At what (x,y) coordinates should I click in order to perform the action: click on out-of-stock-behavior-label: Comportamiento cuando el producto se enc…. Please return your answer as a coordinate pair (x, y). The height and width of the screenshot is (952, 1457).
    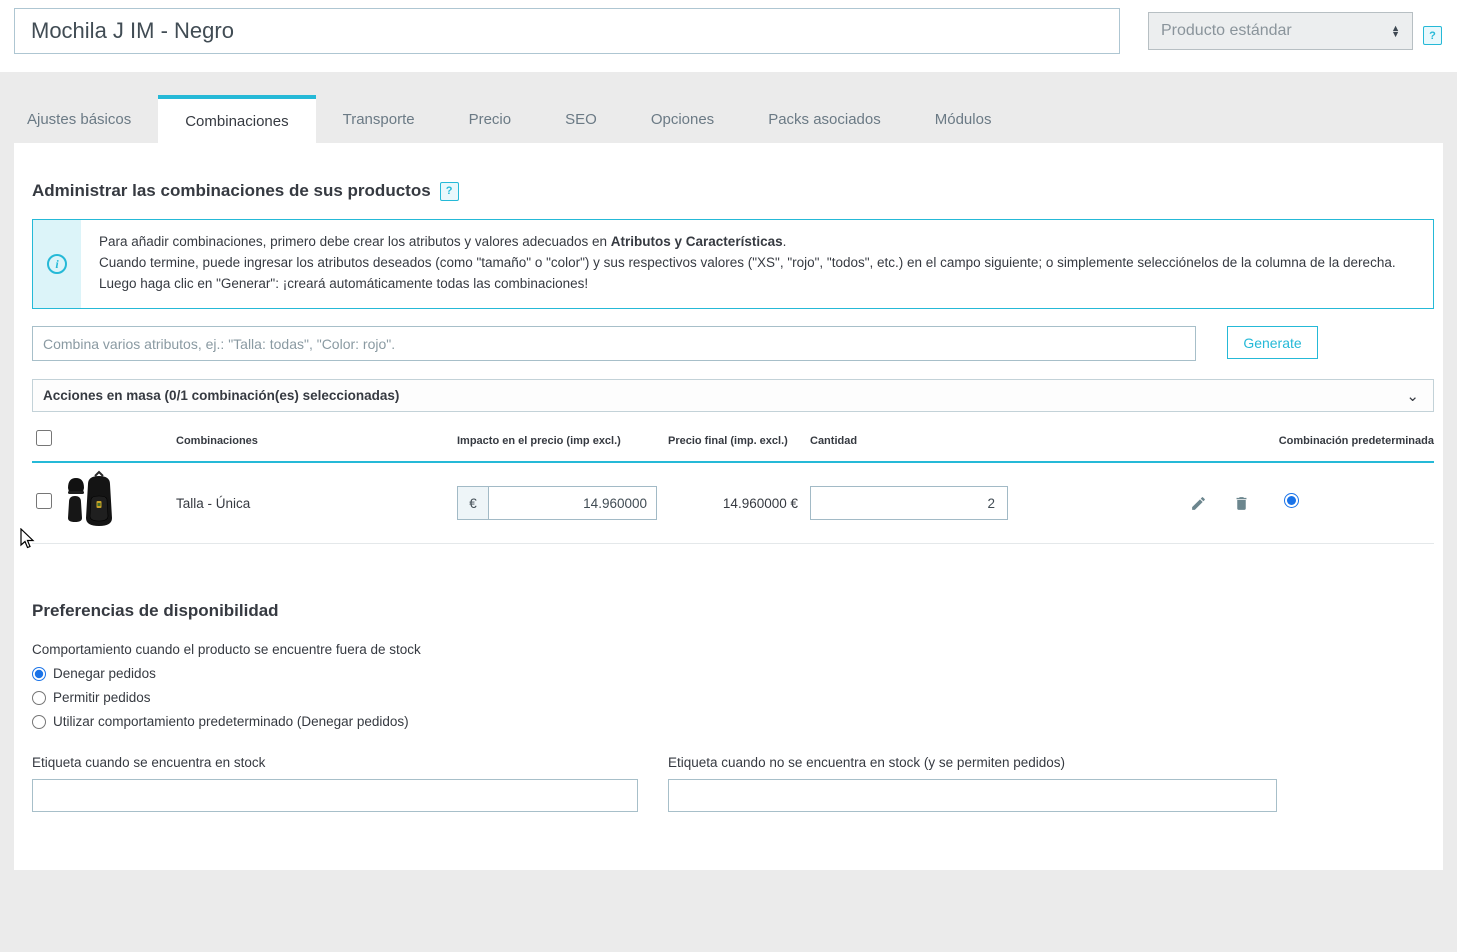
    Looking at the image, I should click on (226, 649).